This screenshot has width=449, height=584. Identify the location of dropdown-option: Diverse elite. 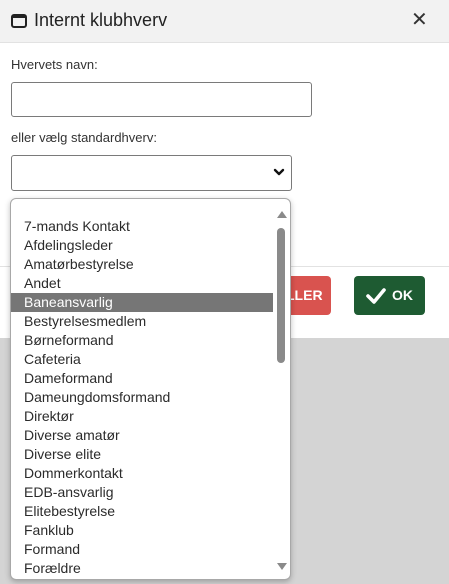
(142, 454).